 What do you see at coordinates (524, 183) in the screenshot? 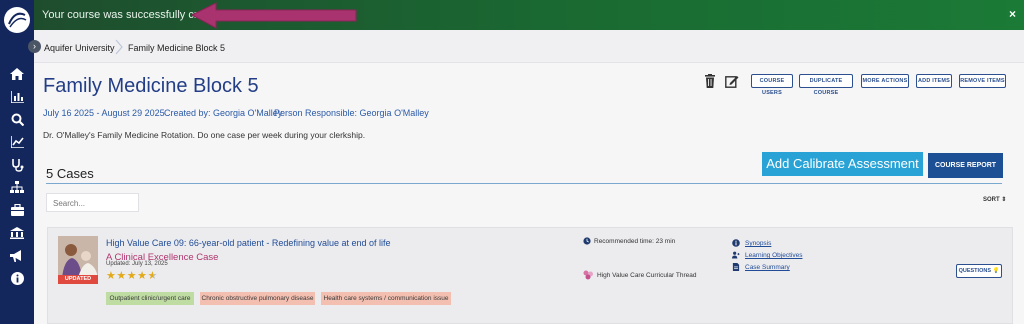
I see `section-divider` at bounding box center [524, 183].